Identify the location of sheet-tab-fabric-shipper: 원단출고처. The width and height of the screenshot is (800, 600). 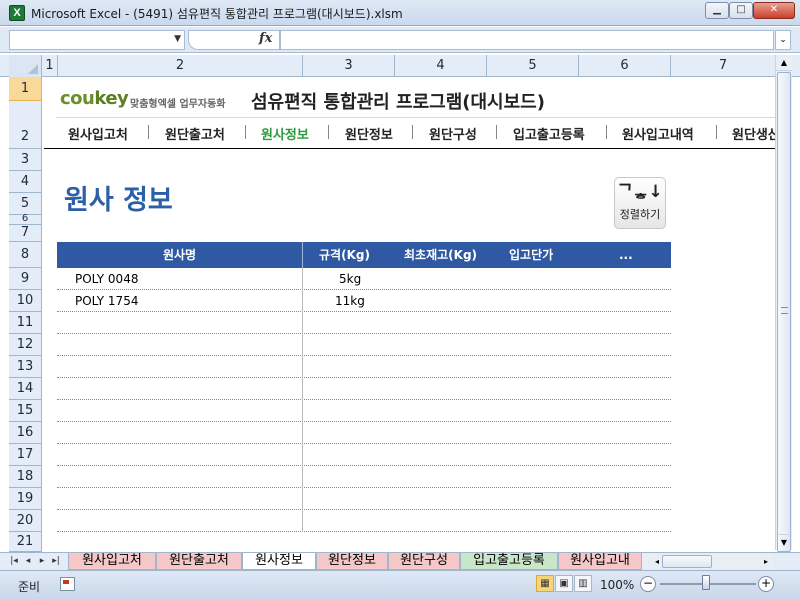
(199, 561).